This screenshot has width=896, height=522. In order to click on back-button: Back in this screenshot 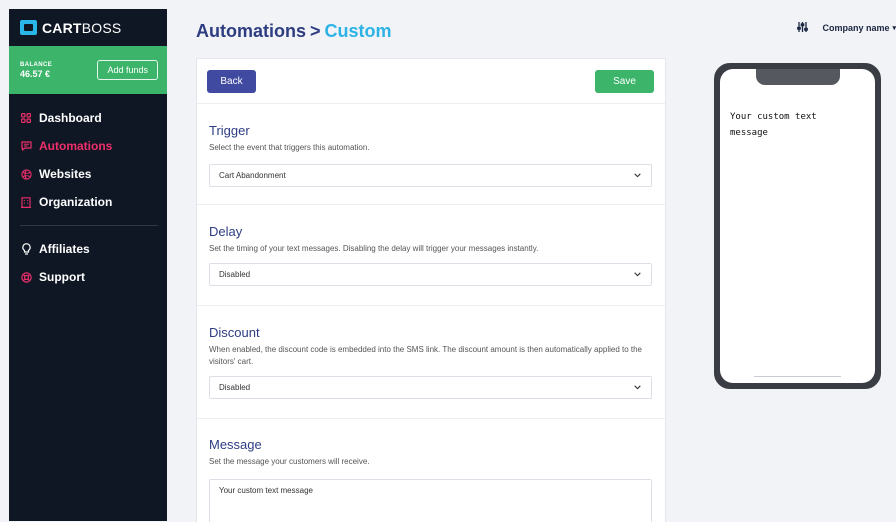, I will do `click(231, 81)`.